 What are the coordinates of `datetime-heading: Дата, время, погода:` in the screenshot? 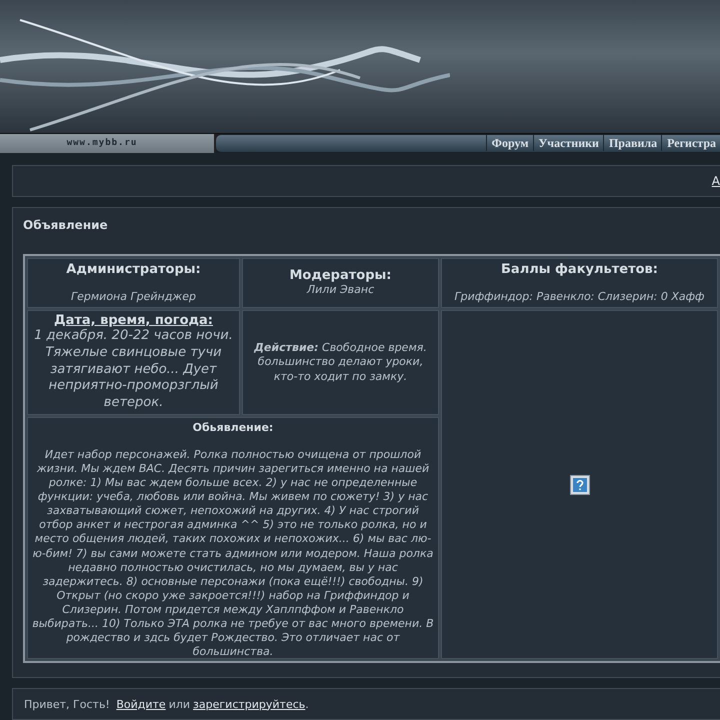 It's located at (133, 320).